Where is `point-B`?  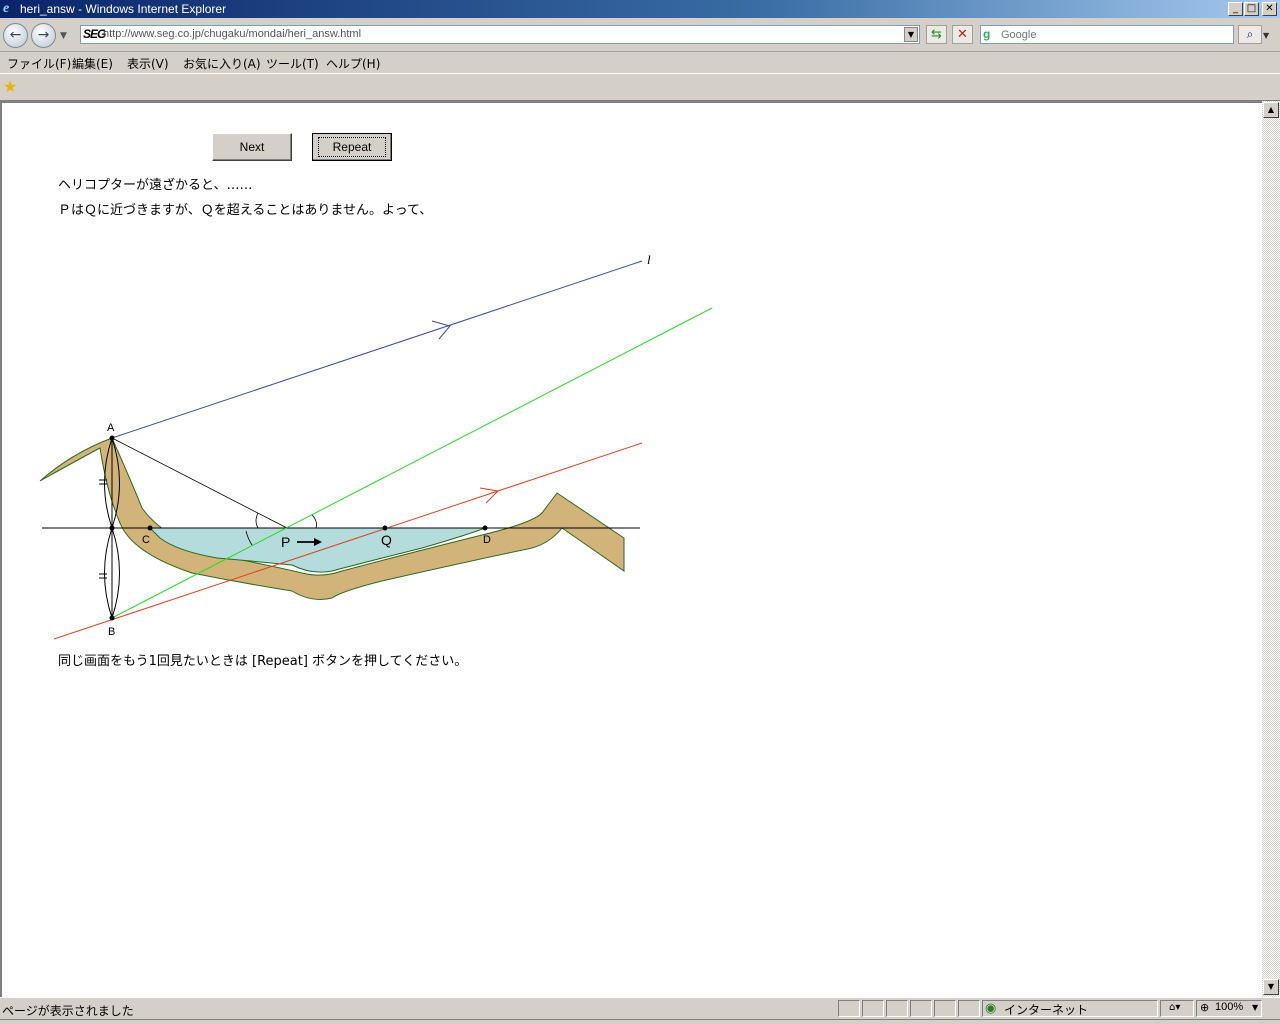 point-B is located at coordinates (112, 618).